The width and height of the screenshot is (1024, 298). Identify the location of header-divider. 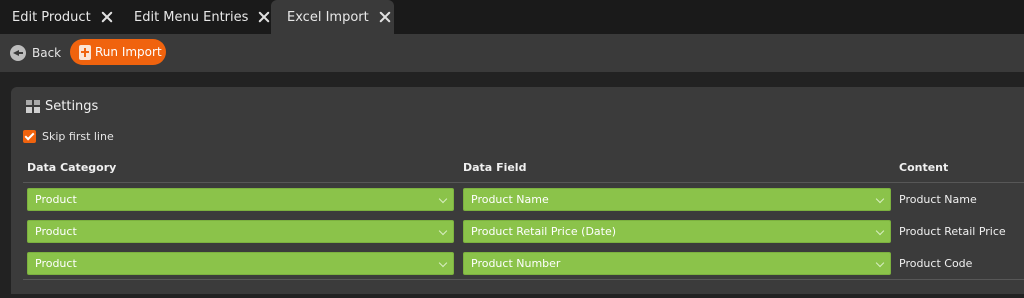
(523, 182).